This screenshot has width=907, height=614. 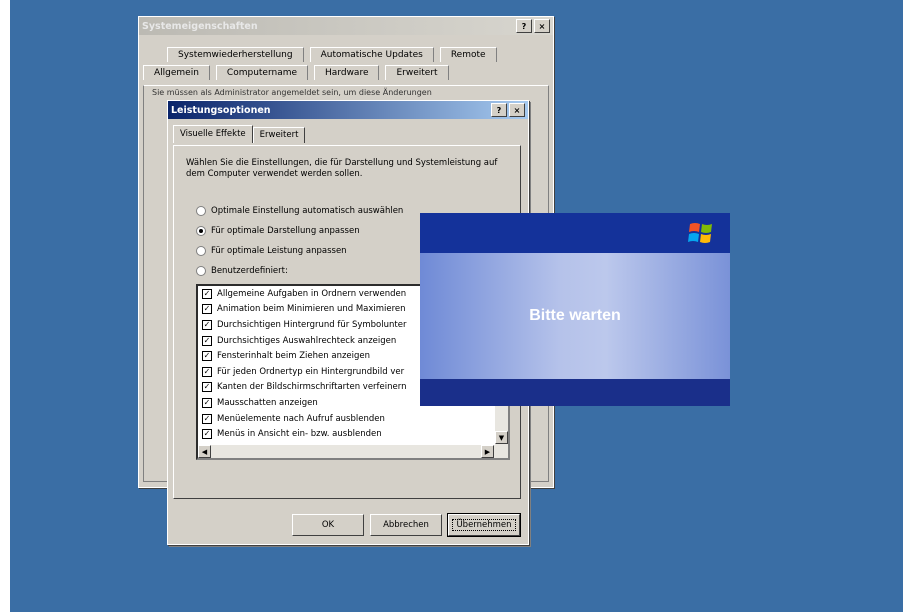 I want to click on ok-label: OK, so click(x=328, y=525).